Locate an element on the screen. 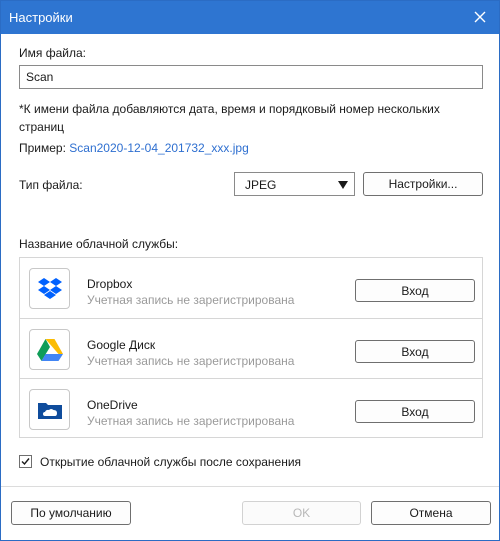 This screenshot has width=500, height=541. filename-input is located at coordinates (251, 77).